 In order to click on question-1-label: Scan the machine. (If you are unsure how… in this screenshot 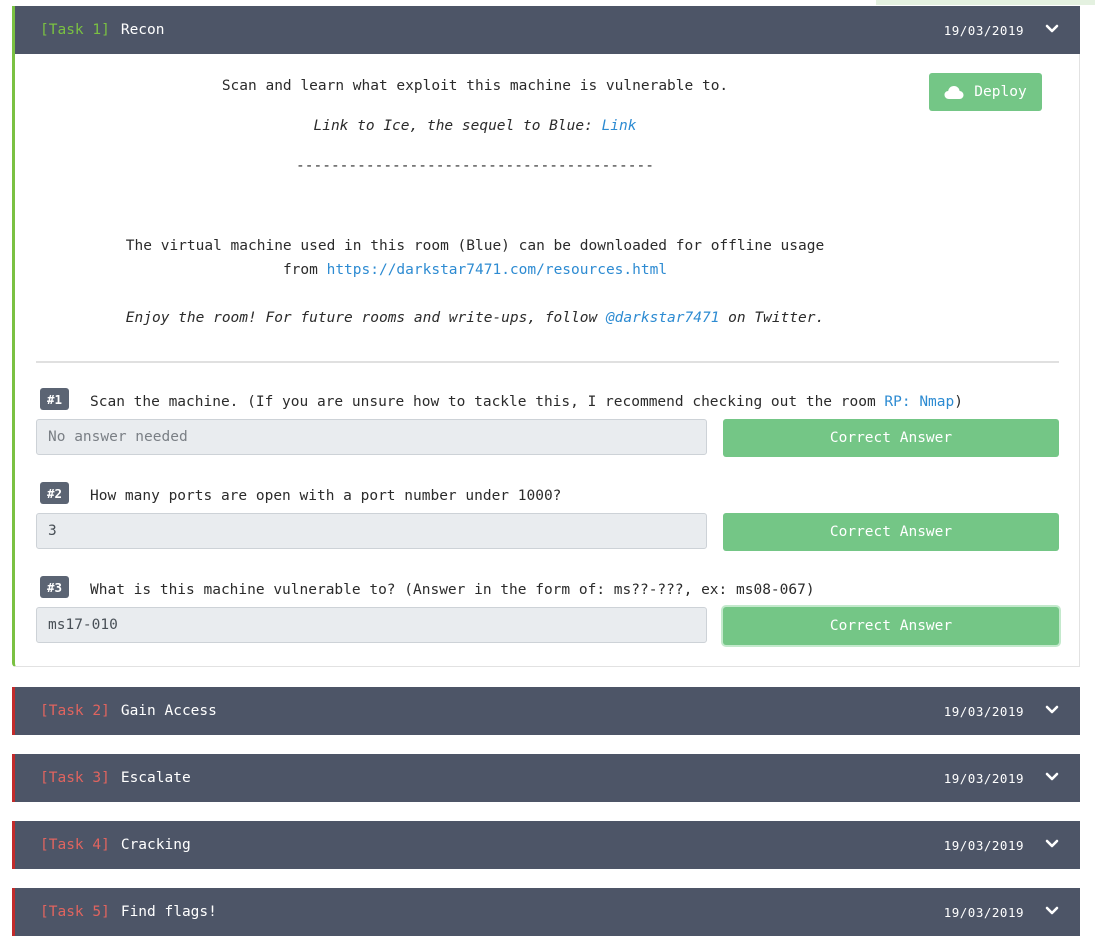, I will do `click(487, 402)`.